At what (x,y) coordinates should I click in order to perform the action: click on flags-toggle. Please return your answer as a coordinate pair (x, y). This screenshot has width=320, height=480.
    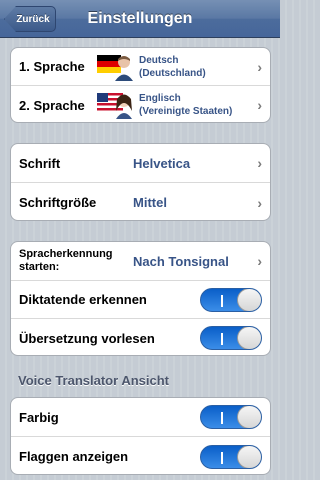
    Looking at the image, I should click on (231, 456).